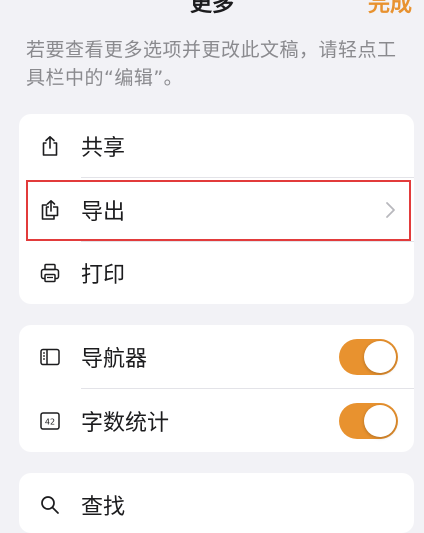 The image size is (424, 533). I want to click on navigator-toggle, so click(368, 356).